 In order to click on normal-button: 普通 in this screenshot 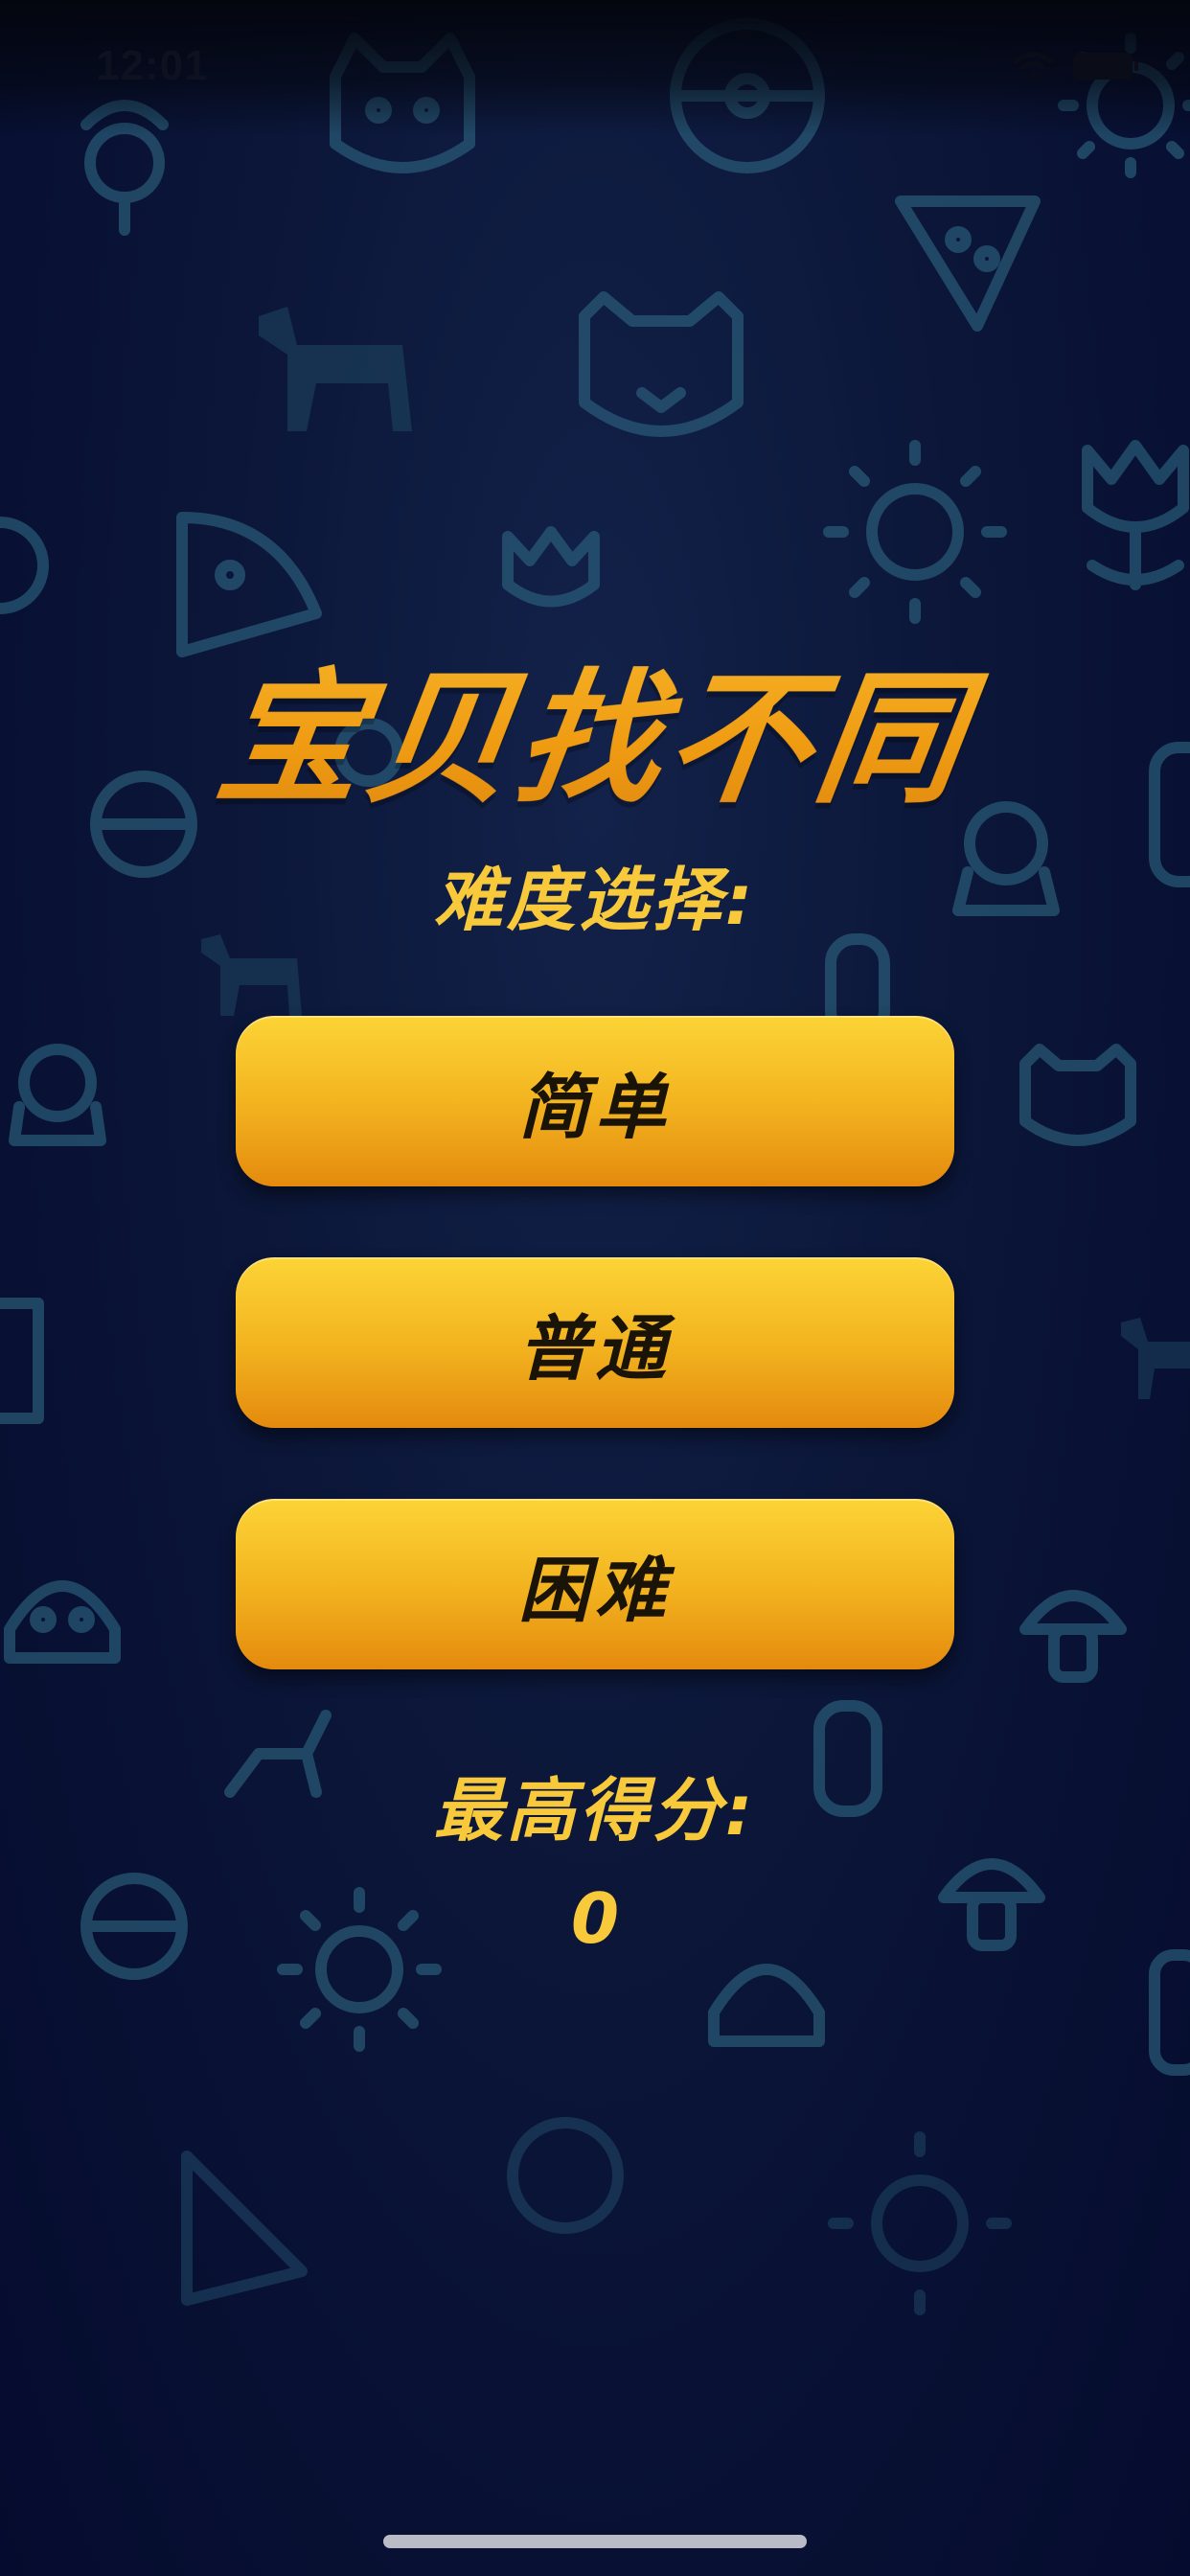, I will do `click(595, 1342)`.